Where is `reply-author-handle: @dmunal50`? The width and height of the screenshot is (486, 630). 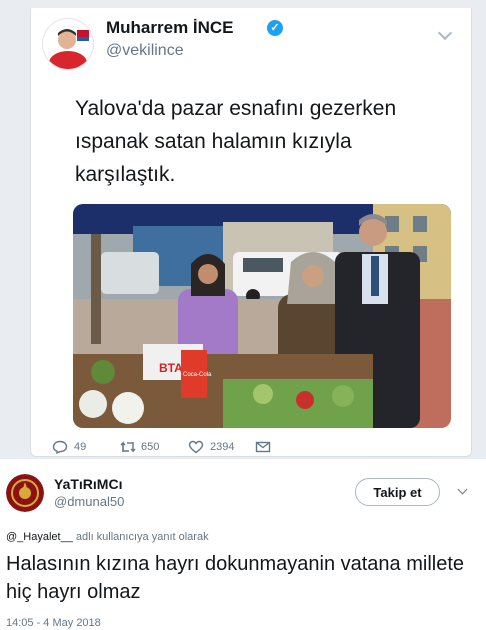 reply-author-handle: @dmunal50 is located at coordinates (89, 501).